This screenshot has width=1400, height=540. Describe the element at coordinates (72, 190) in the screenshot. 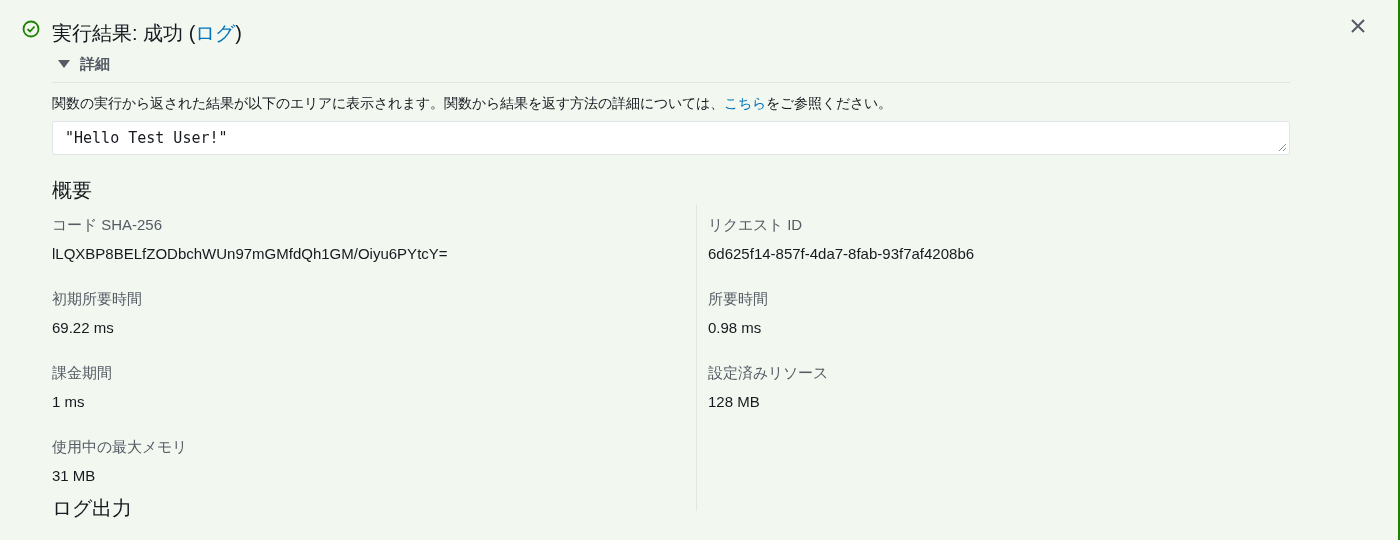

I see `summary-heading: 概要` at that location.